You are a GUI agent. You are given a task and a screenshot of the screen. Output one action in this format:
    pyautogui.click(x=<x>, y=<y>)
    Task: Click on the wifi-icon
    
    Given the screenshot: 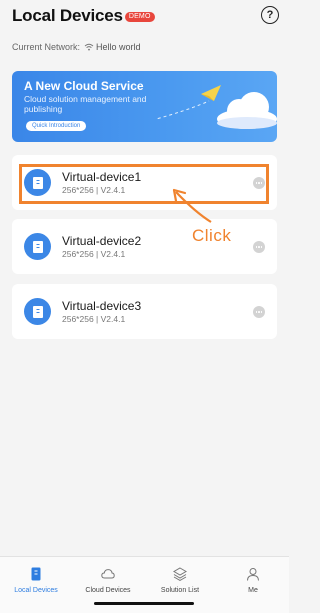 What is the action you would take?
    pyautogui.click(x=89, y=47)
    